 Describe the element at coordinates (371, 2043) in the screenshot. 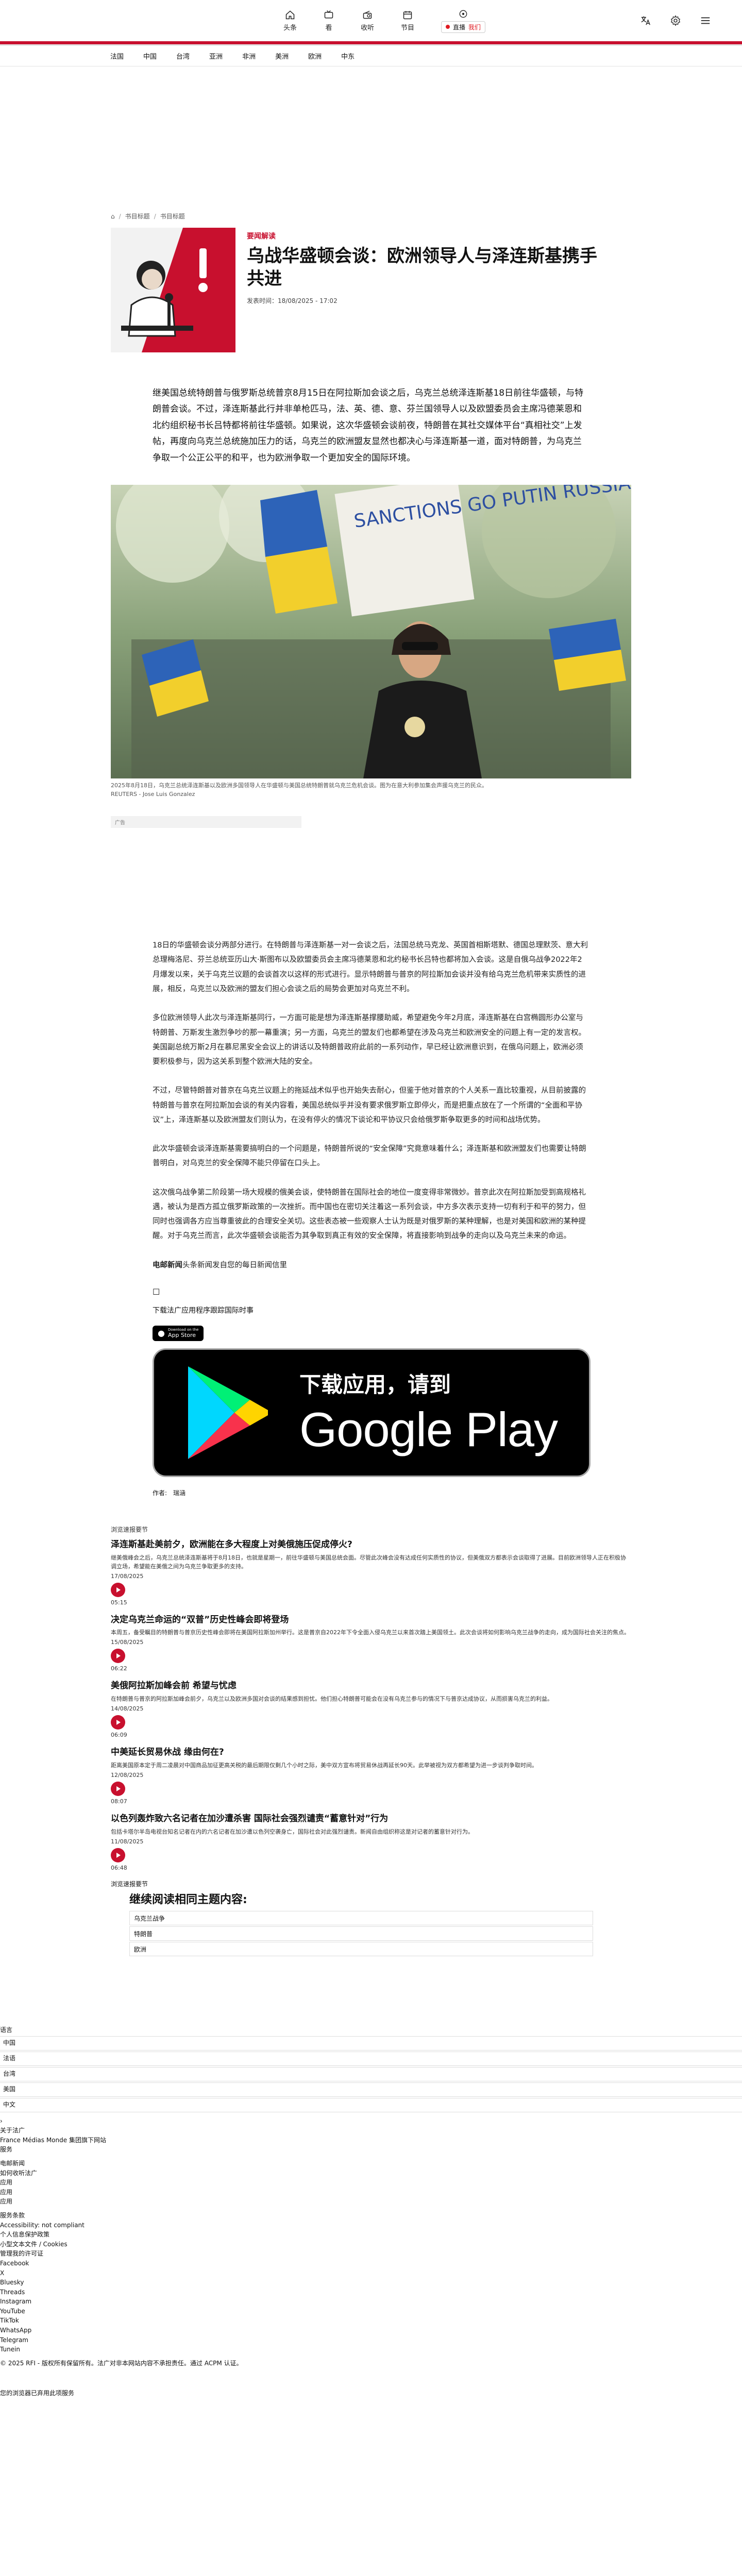

I see `language-option: 中国` at that location.